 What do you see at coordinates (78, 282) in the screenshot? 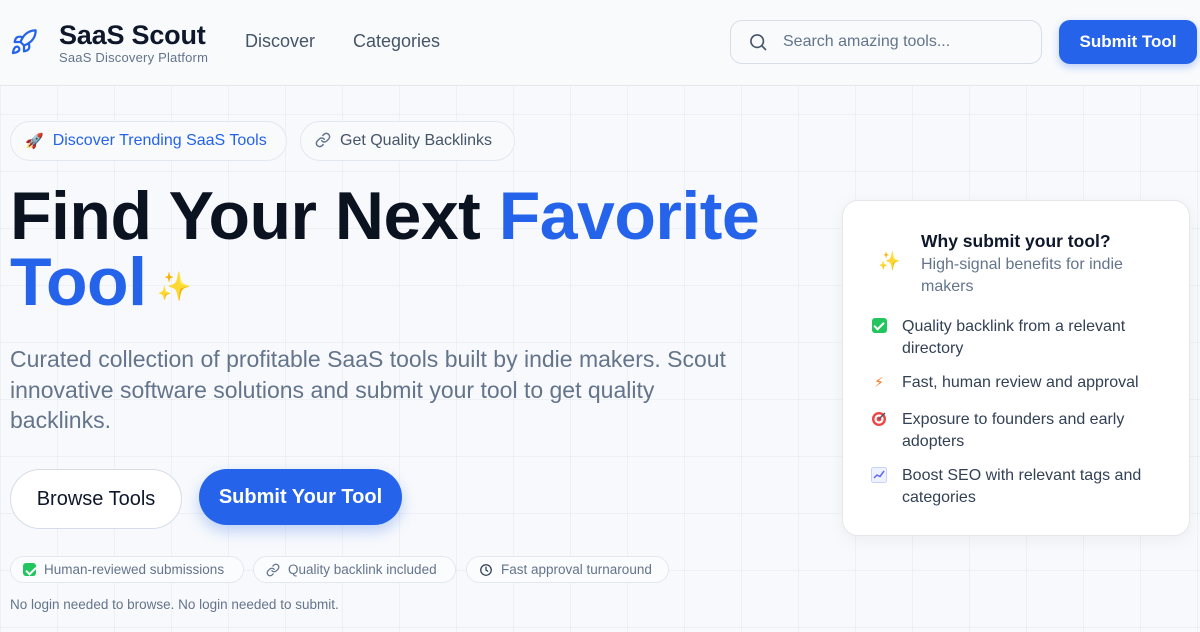
I see `hero-title-accent-2: Tool` at bounding box center [78, 282].